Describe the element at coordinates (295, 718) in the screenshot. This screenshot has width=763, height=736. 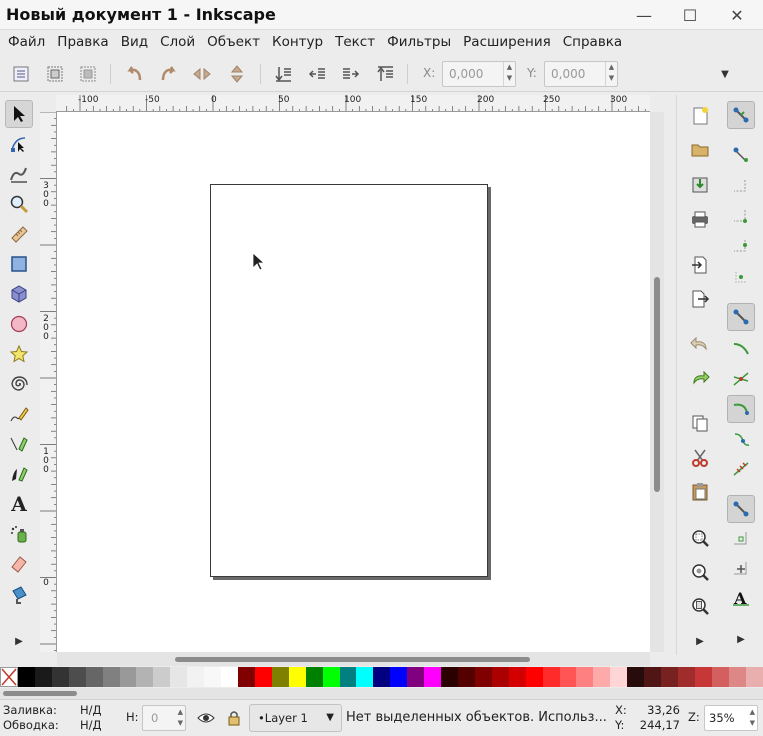
I see `layer-selector: •Layer 1 ▼` at that location.